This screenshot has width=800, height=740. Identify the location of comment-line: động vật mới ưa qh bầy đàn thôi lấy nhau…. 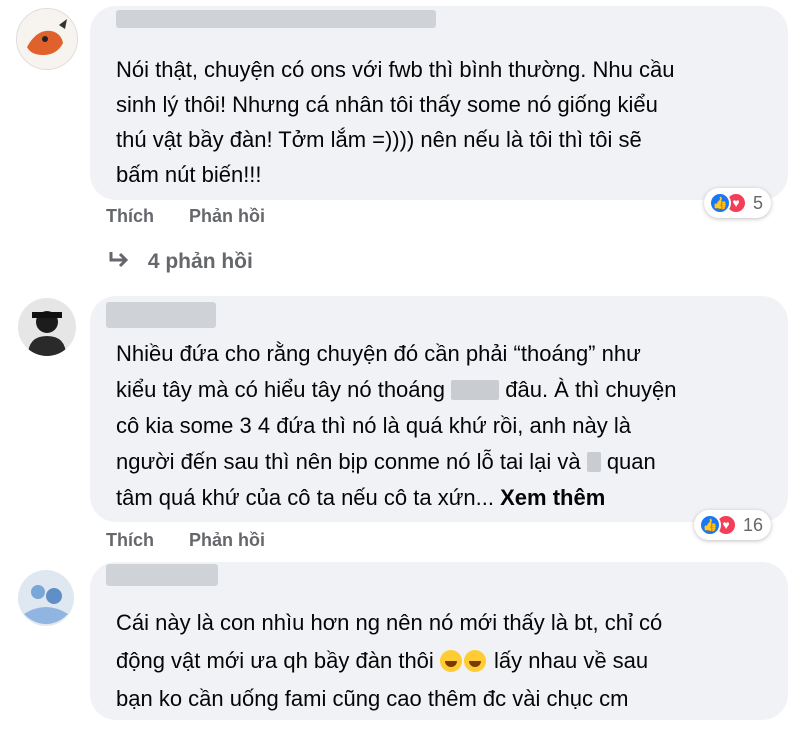
(389, 661).